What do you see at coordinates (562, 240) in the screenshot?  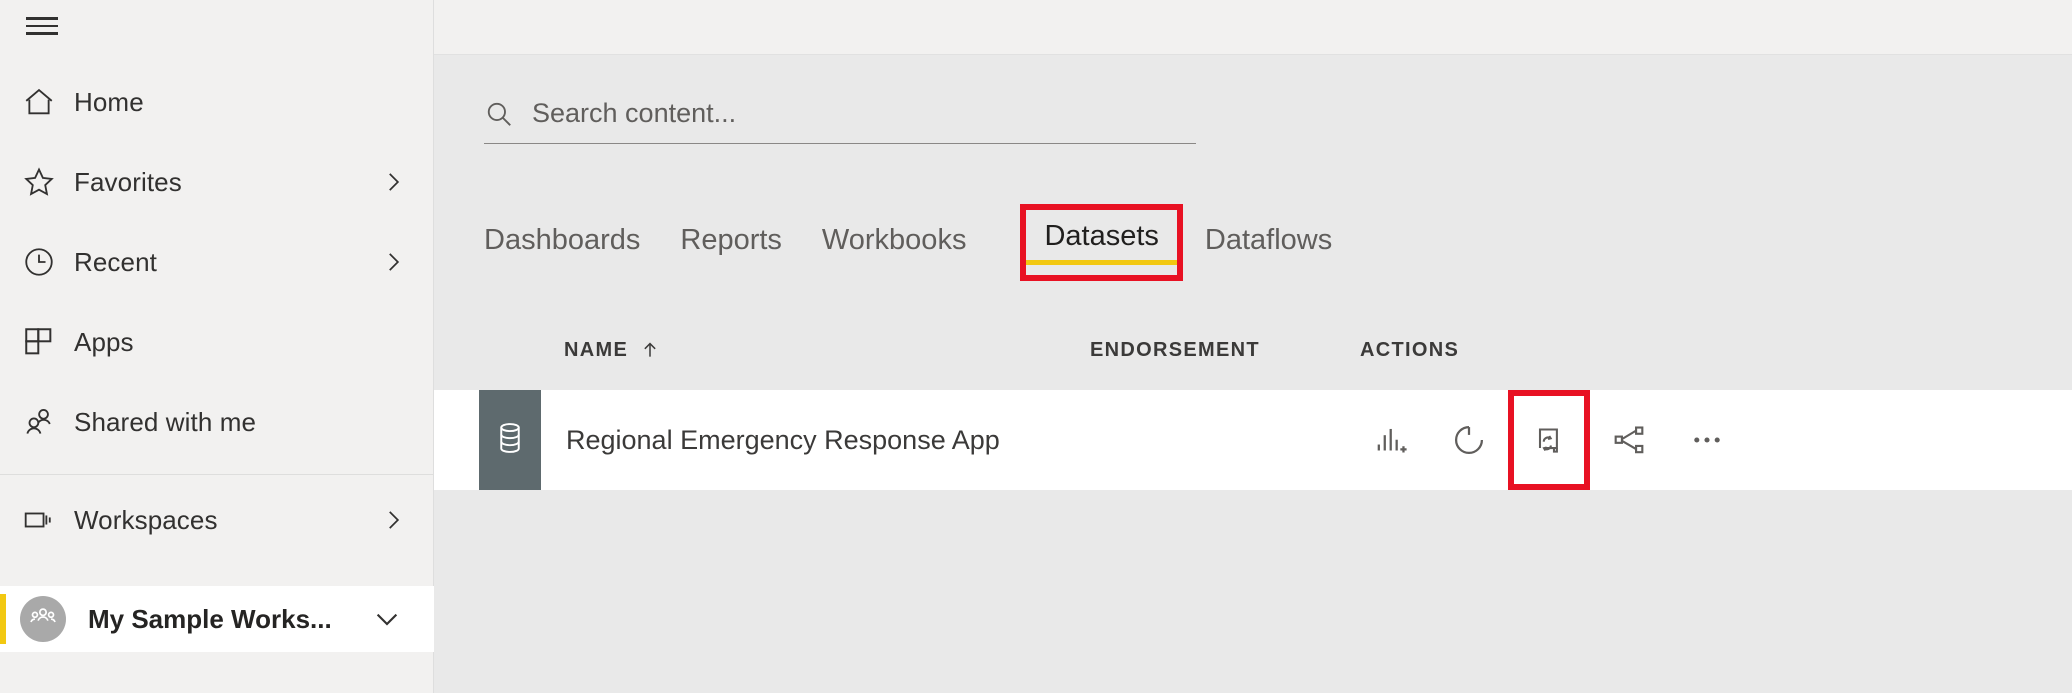 I see `tab-label: Dashboards` at bounding box center [562, 240].